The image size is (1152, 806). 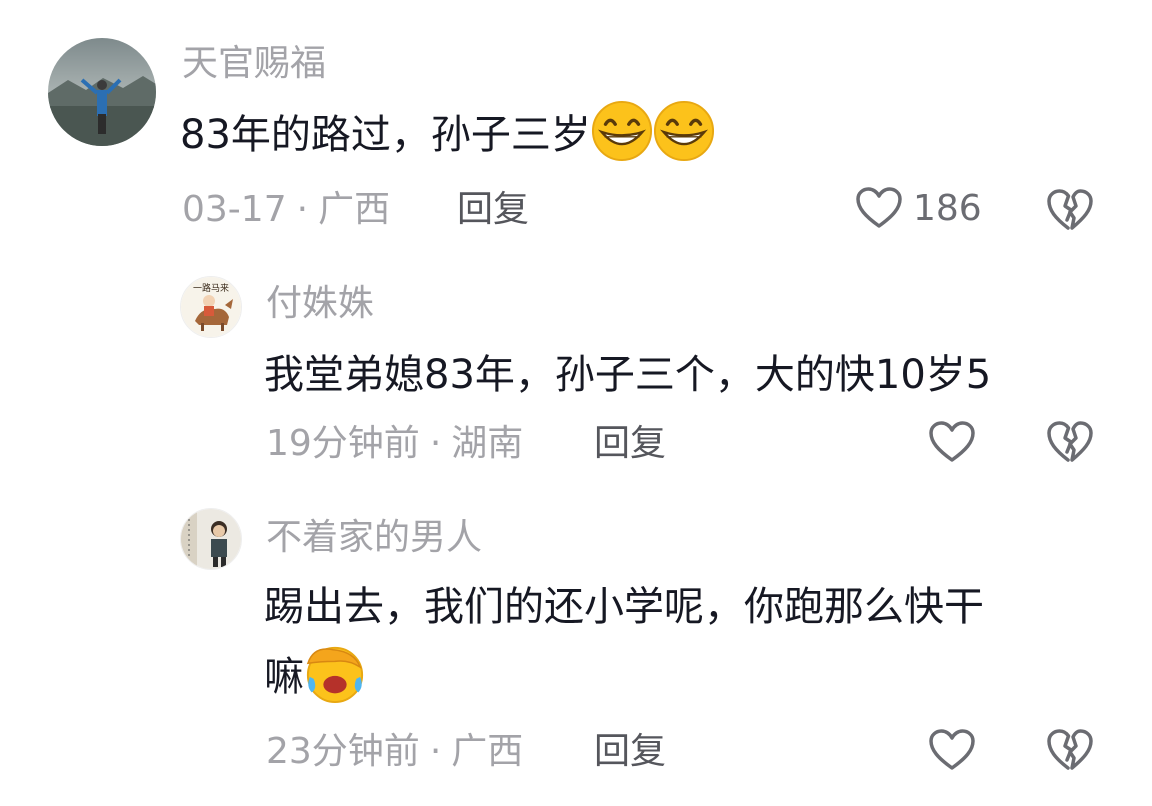 I want to click on comment-text: 踢出去，我们的还小学呢，你跑那么快干 嘛, so click(x=624, y=642).